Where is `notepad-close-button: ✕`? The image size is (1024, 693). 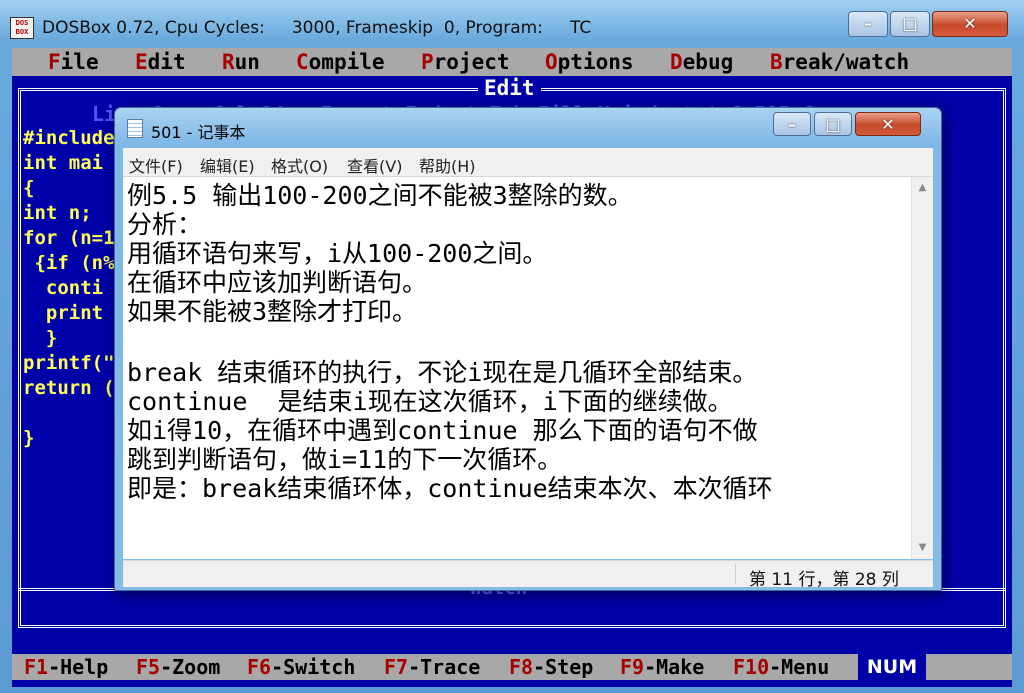 notepad-close-button: ✕ is located at coordinates (888, 124).